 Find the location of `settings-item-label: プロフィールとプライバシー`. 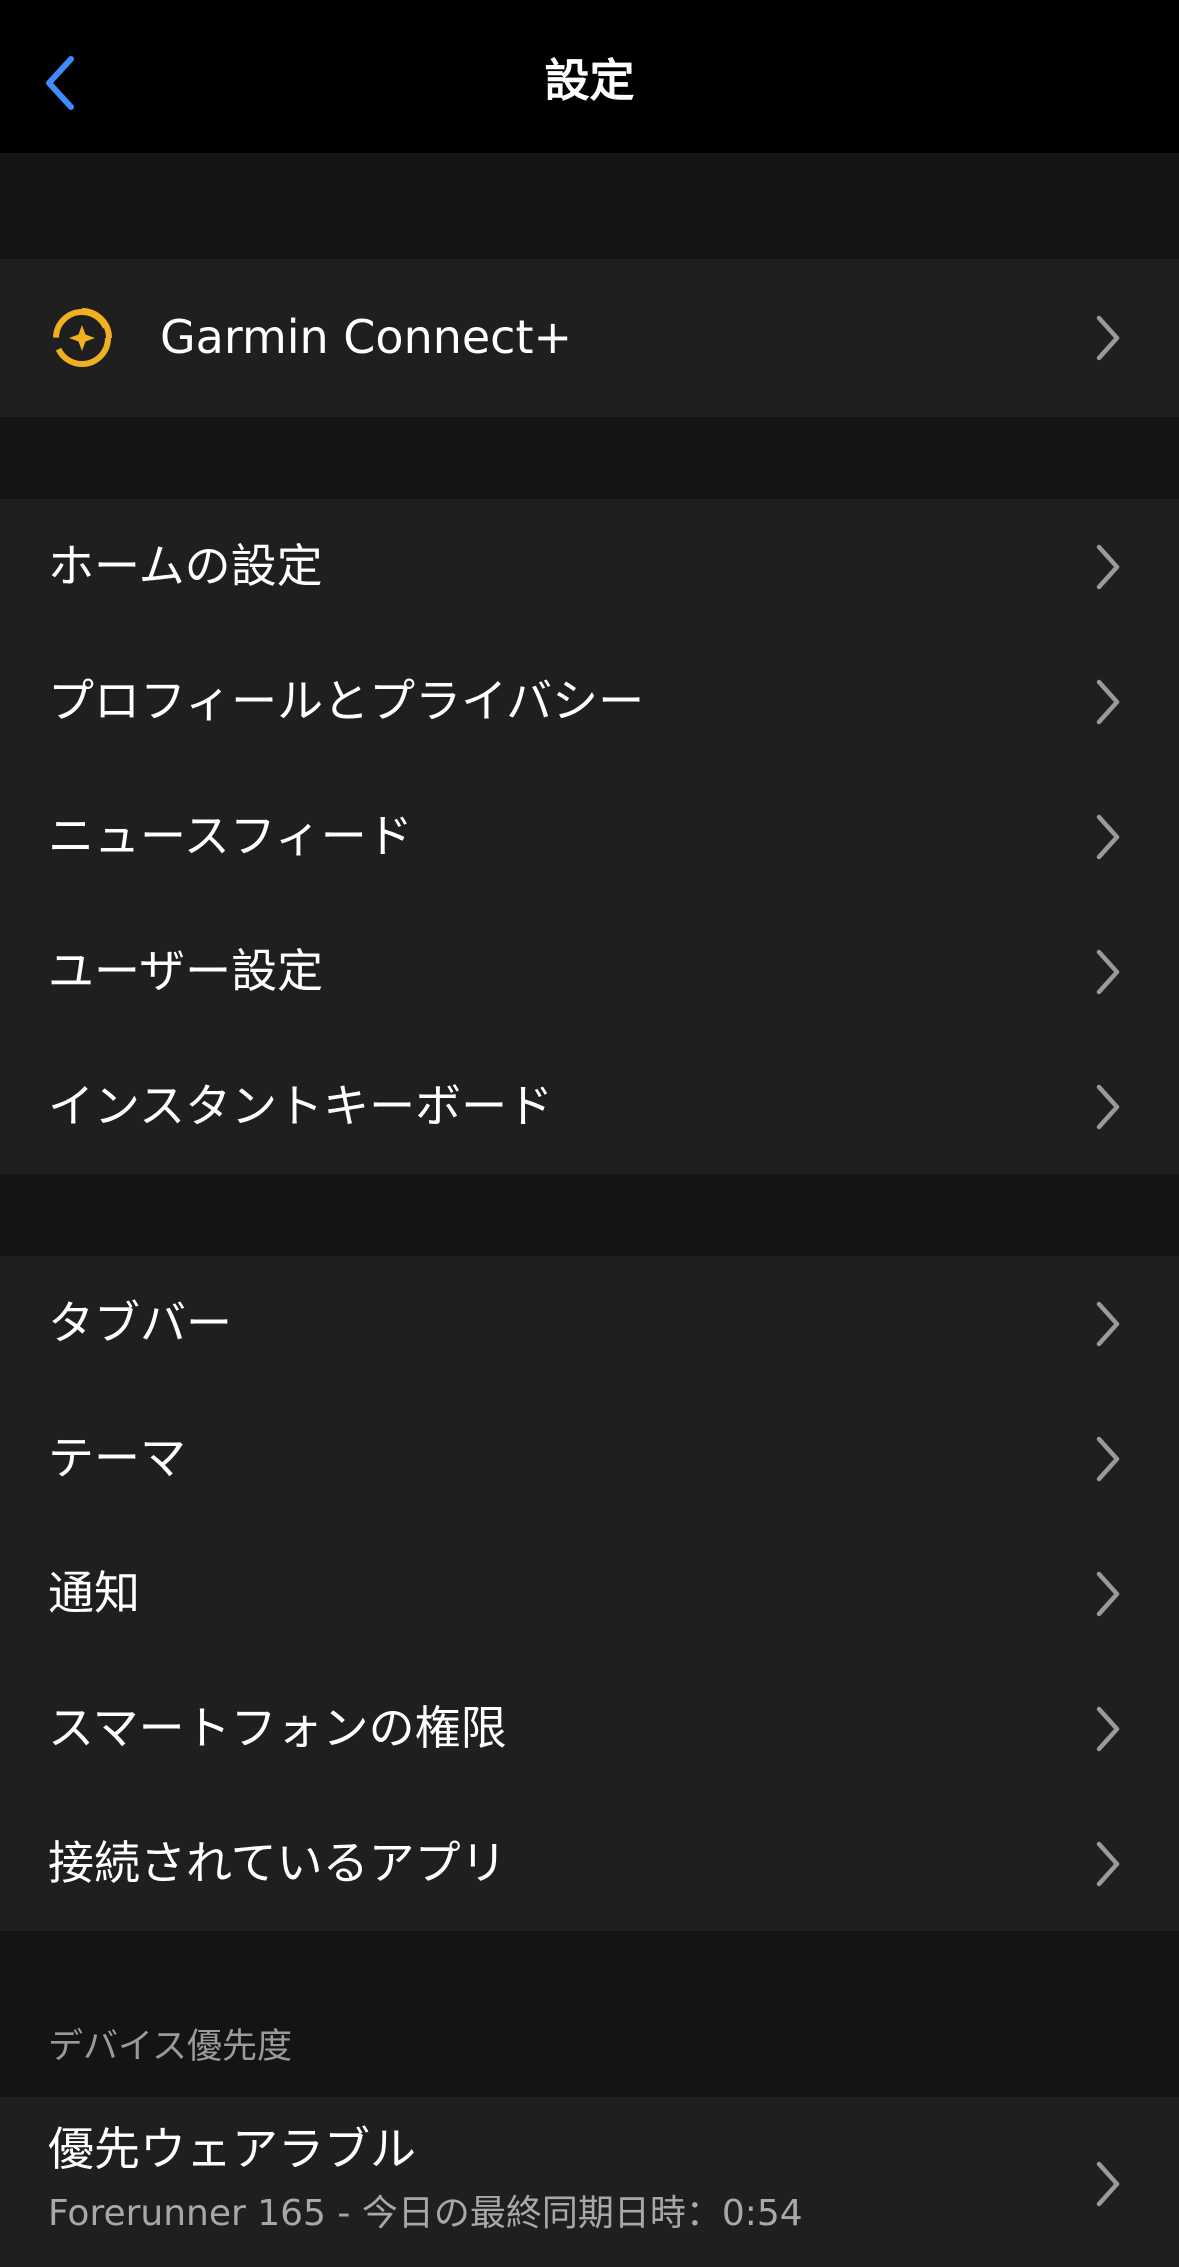

settings-item-label: プロフィールとプライバシー is located at coordinates (346, 700).